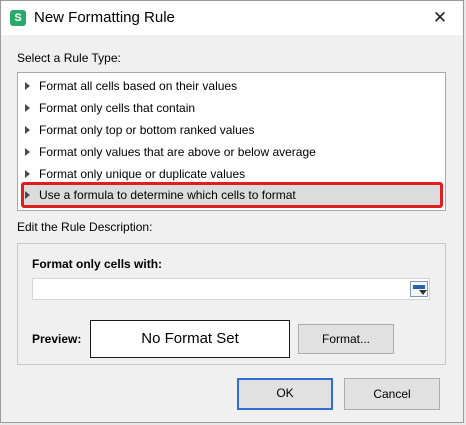  What do you see at coordinates (232, 108) in the screenshot?
I see `rule-item-cells-contain: Format only cells that contain` at bounding box center [232, 108].